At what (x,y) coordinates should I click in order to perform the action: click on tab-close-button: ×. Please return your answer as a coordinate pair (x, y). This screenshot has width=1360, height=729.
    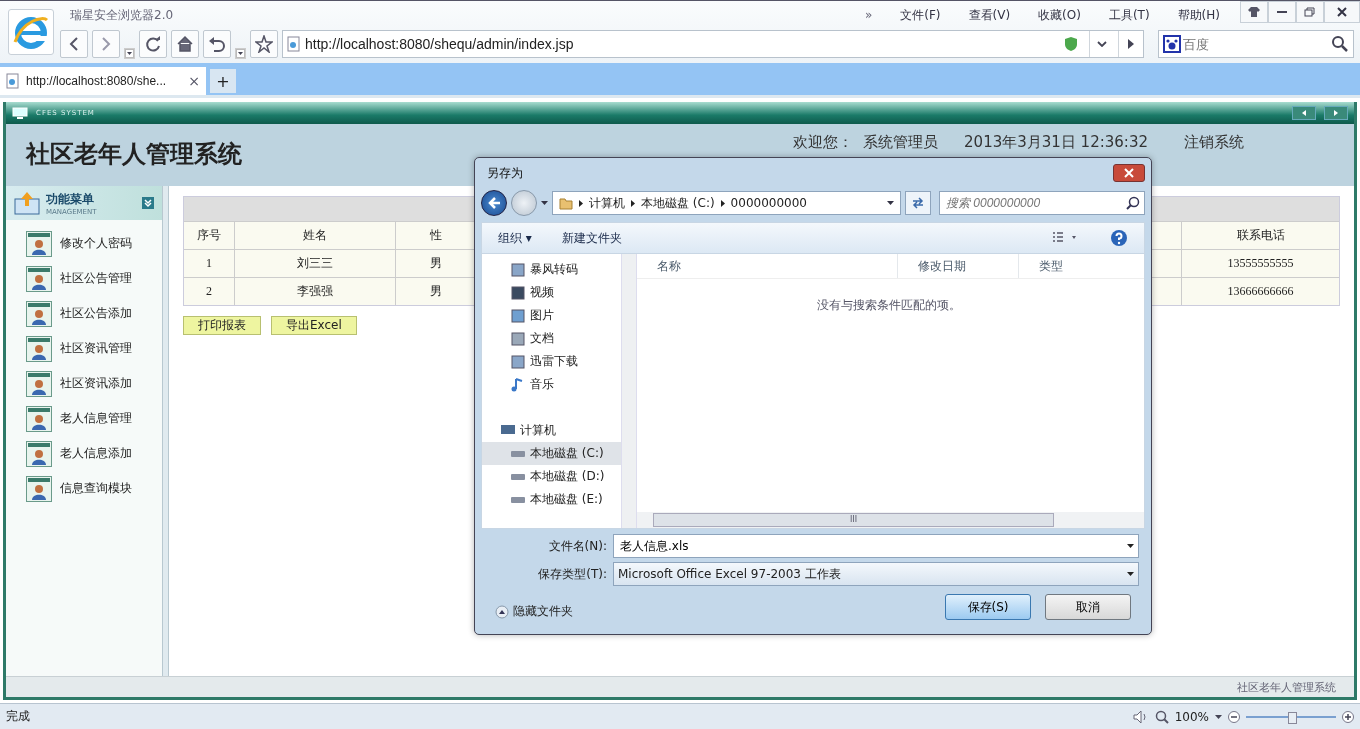
    Looking at the image, I should click on (194, 81).